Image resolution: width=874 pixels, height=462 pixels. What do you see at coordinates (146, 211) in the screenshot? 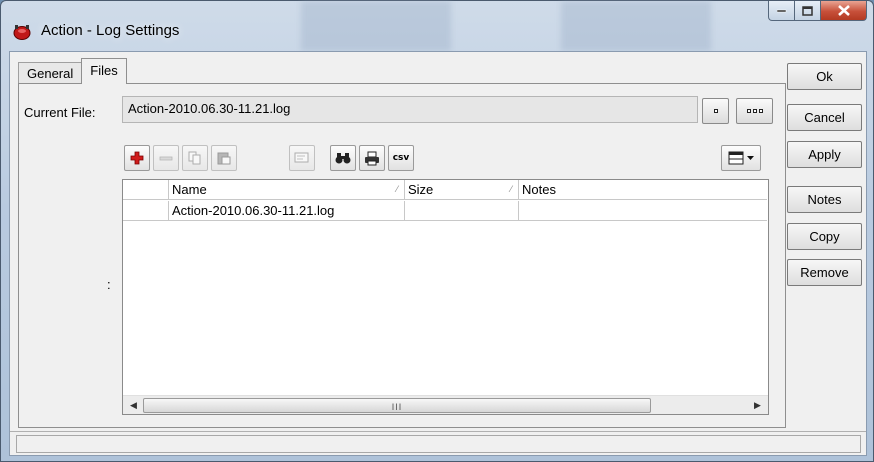
I see `row-indicator` at bounding box center [146, 211].